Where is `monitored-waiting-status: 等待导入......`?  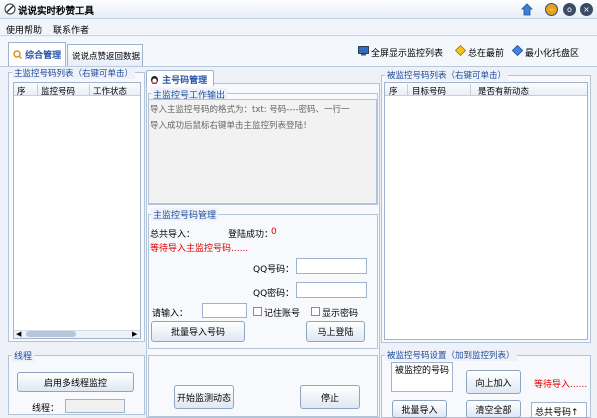 monitored-waiting-status: 等待导入...... is located at coordinates (561, 385).